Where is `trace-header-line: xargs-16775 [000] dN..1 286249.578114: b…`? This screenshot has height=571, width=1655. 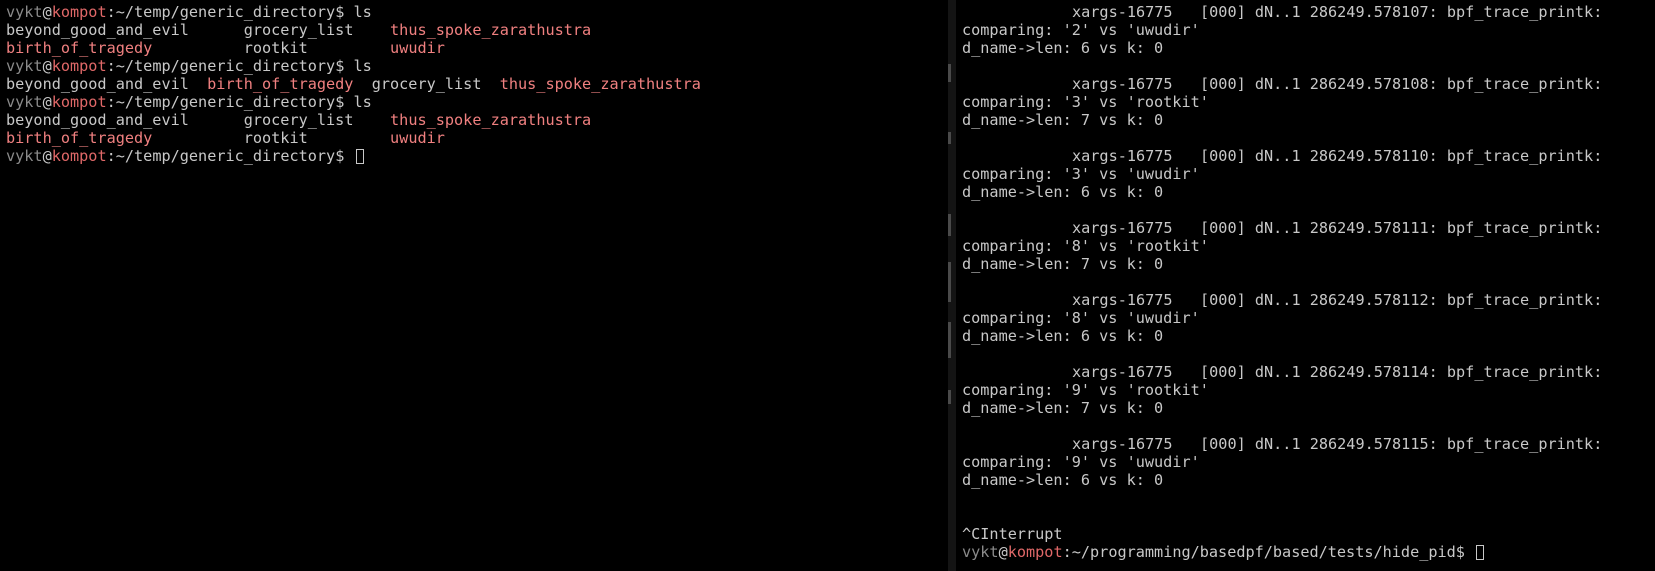 trace-header-line: xargs-16775 [000] dN..1 286249.578114: b… is located at coordinates (1337, 372).